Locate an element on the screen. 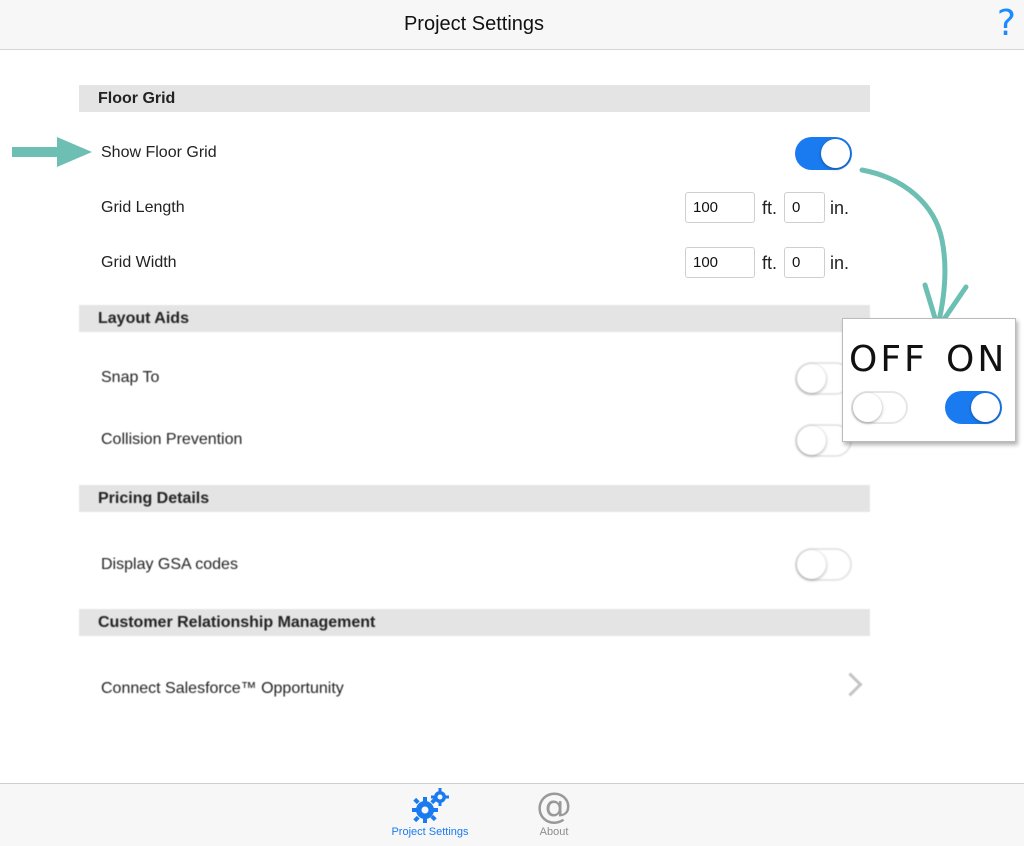  tab-about: @ About is located at coordinates (554, 814).